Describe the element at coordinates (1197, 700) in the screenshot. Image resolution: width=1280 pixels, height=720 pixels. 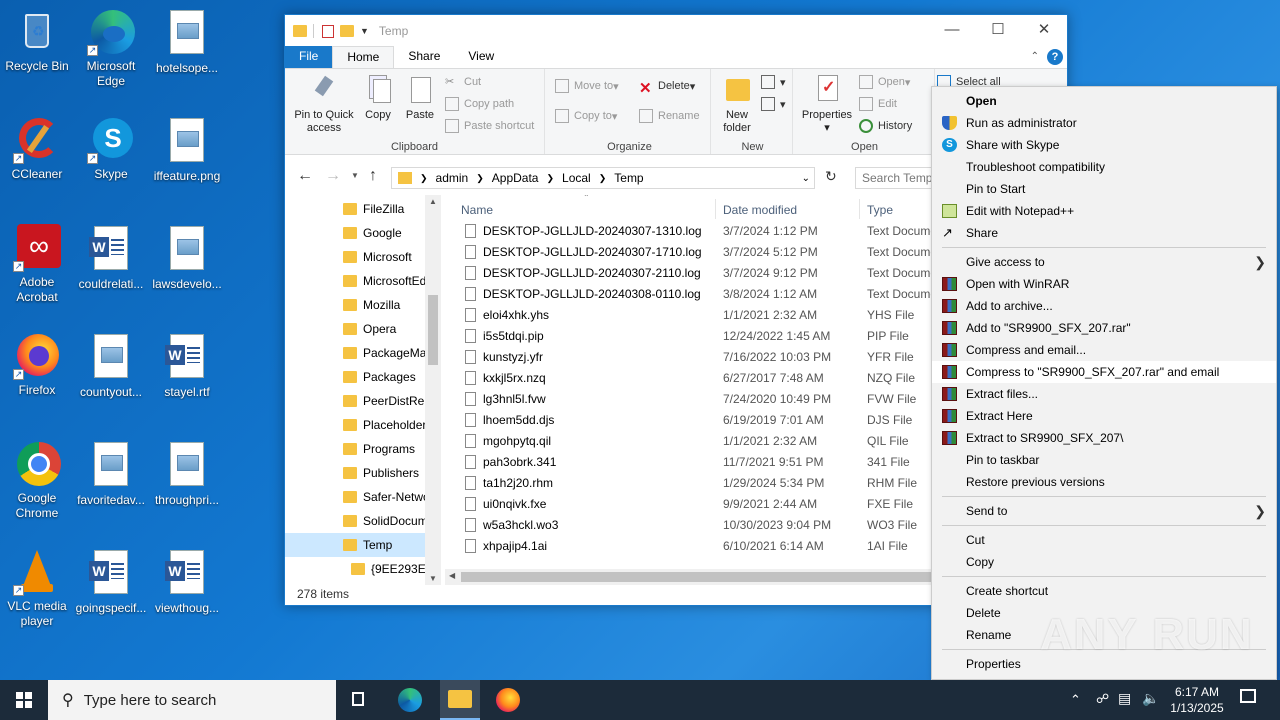
I see `clock: 6:17 AM 1/13/2025` at that location.